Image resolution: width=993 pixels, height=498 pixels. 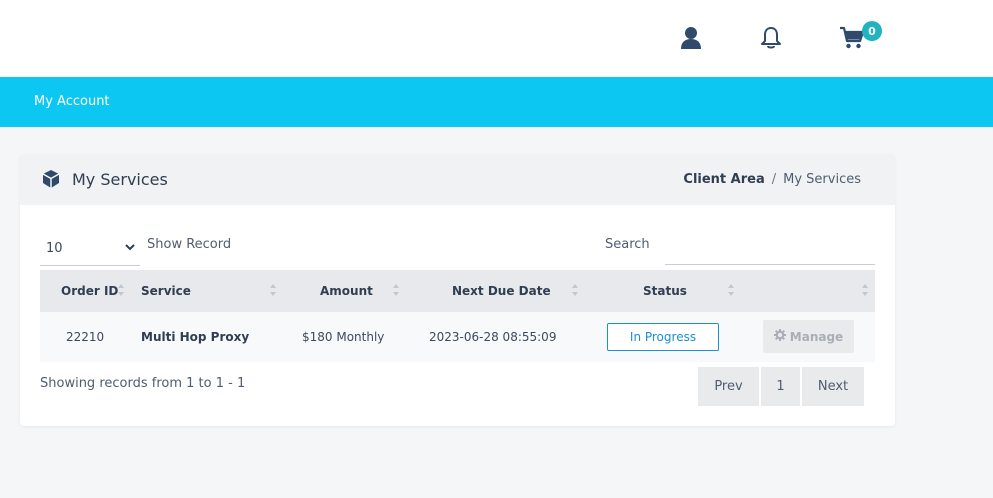 I want to click on cell-amount: $180 Monthly, so click(x=343, y=337).